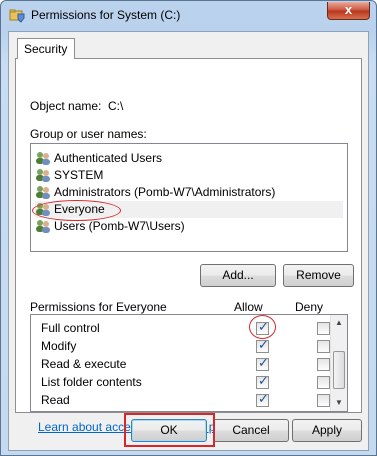  I want to click on list-item: SYSTEM, so click(189, 175).